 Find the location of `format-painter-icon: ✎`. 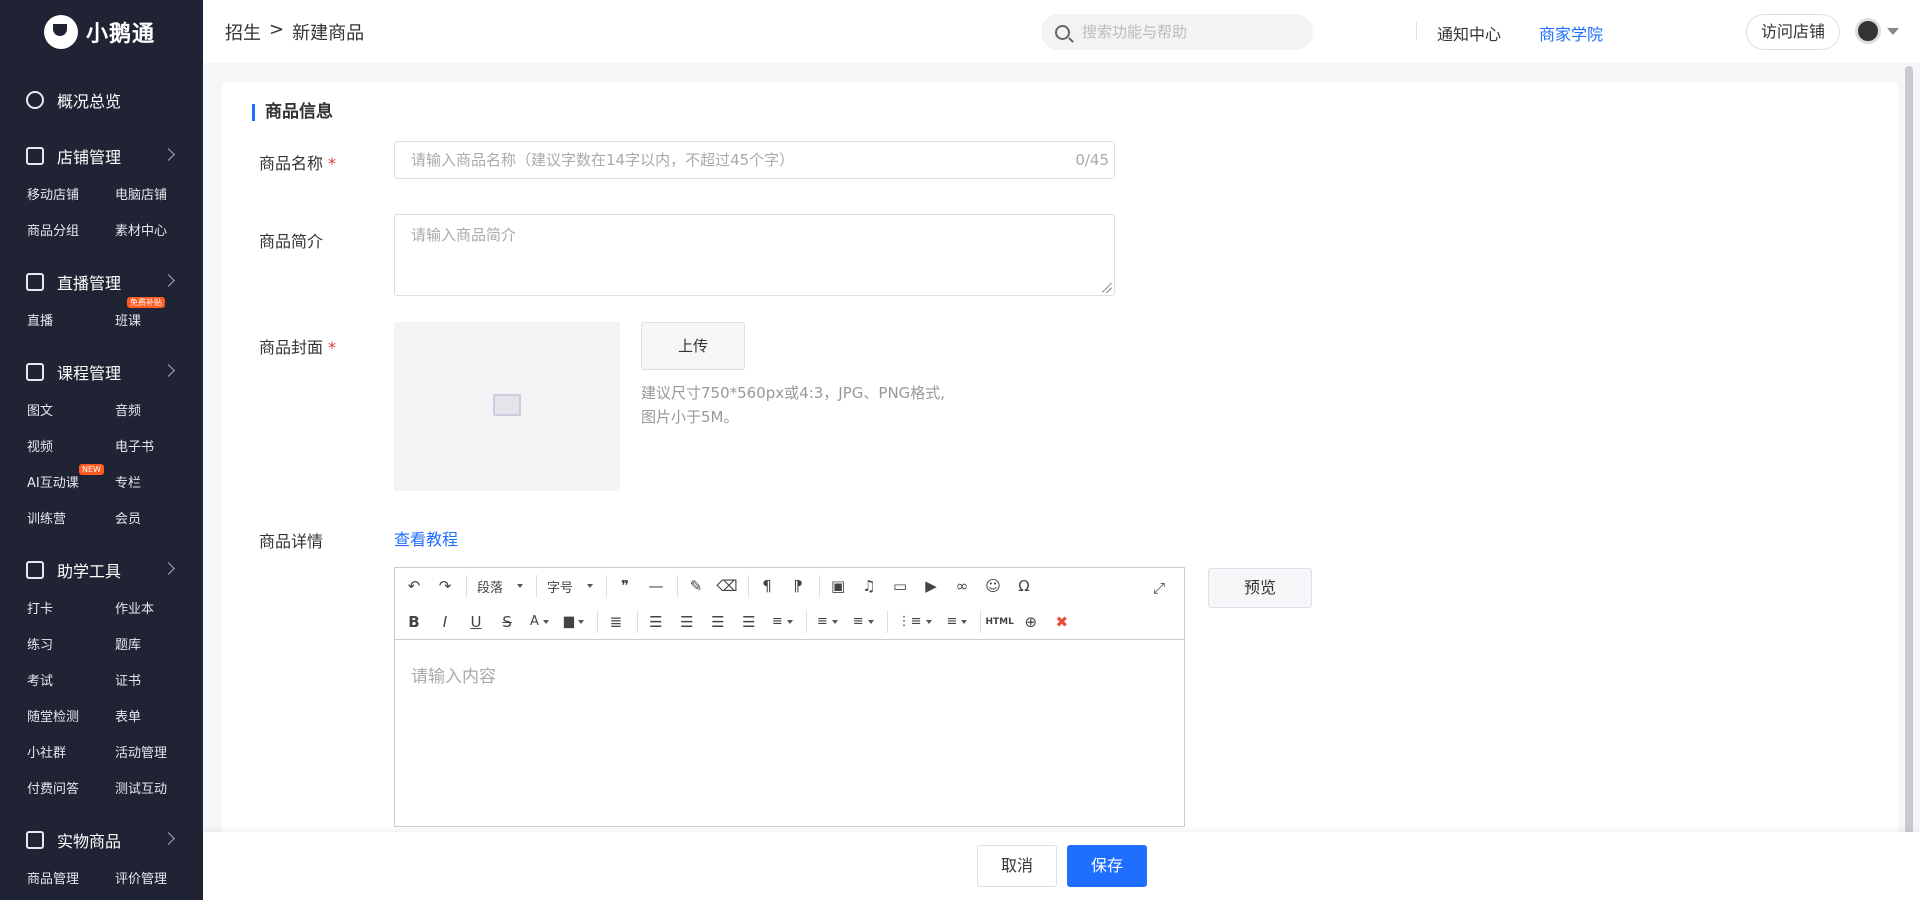

format-painter-icon: ✎ is located at coordinates (696, 586).